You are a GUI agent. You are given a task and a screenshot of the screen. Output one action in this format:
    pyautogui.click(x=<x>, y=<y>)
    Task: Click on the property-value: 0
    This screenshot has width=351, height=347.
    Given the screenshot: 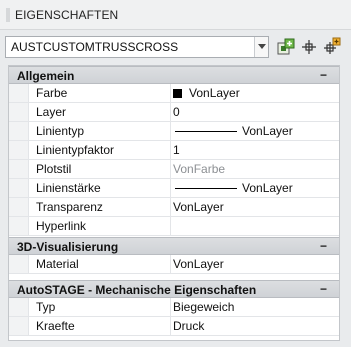 What is the action you would take?
    pyautogui.click(x=176, y=112)
    